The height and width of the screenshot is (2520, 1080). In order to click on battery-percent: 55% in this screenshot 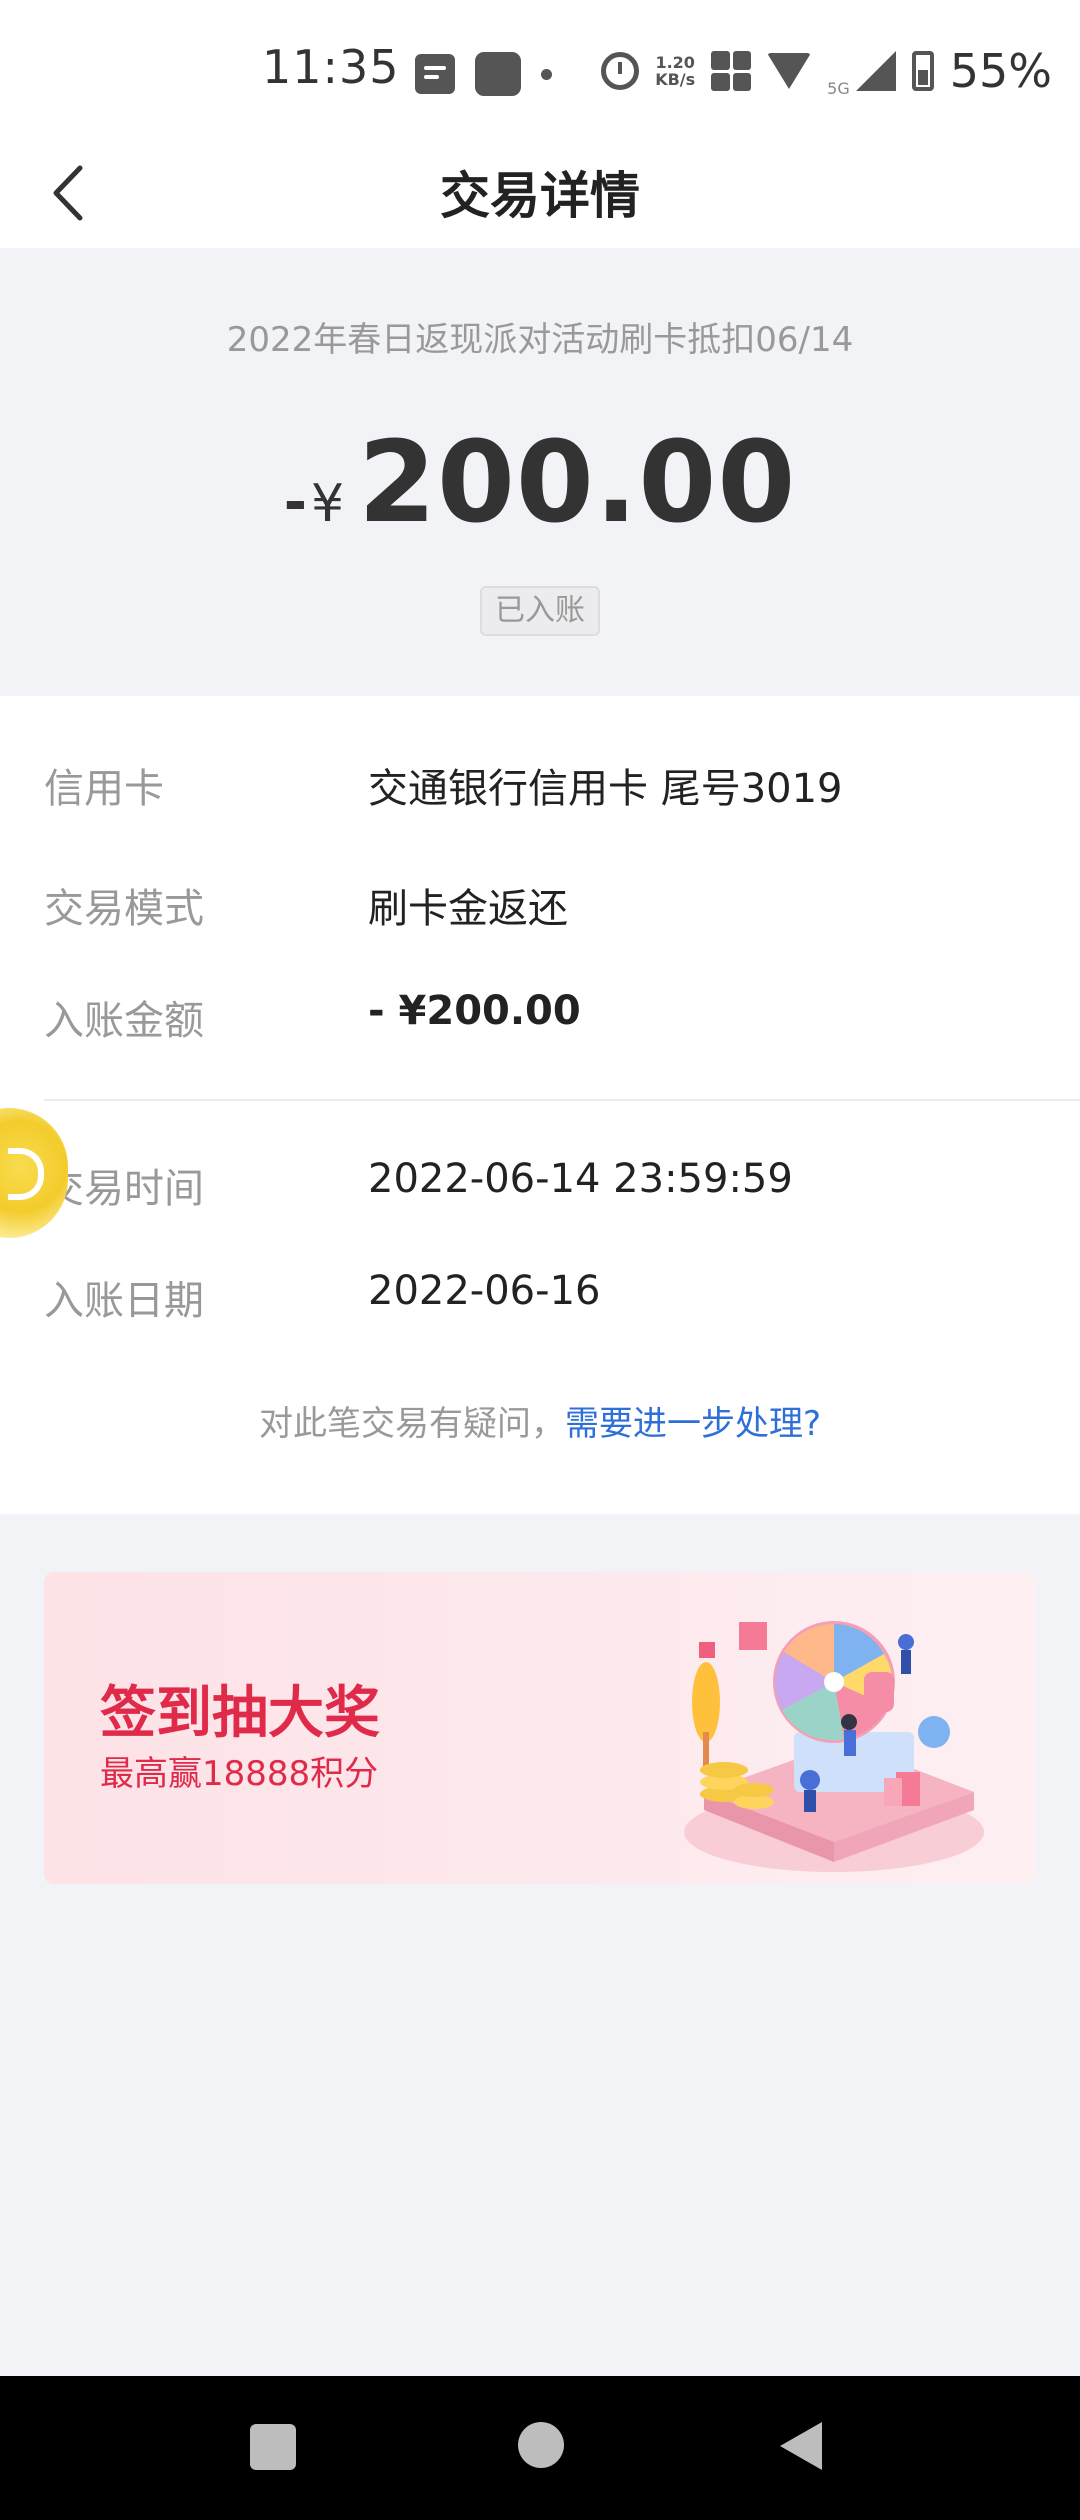, I will do `click(1000, 71)`.